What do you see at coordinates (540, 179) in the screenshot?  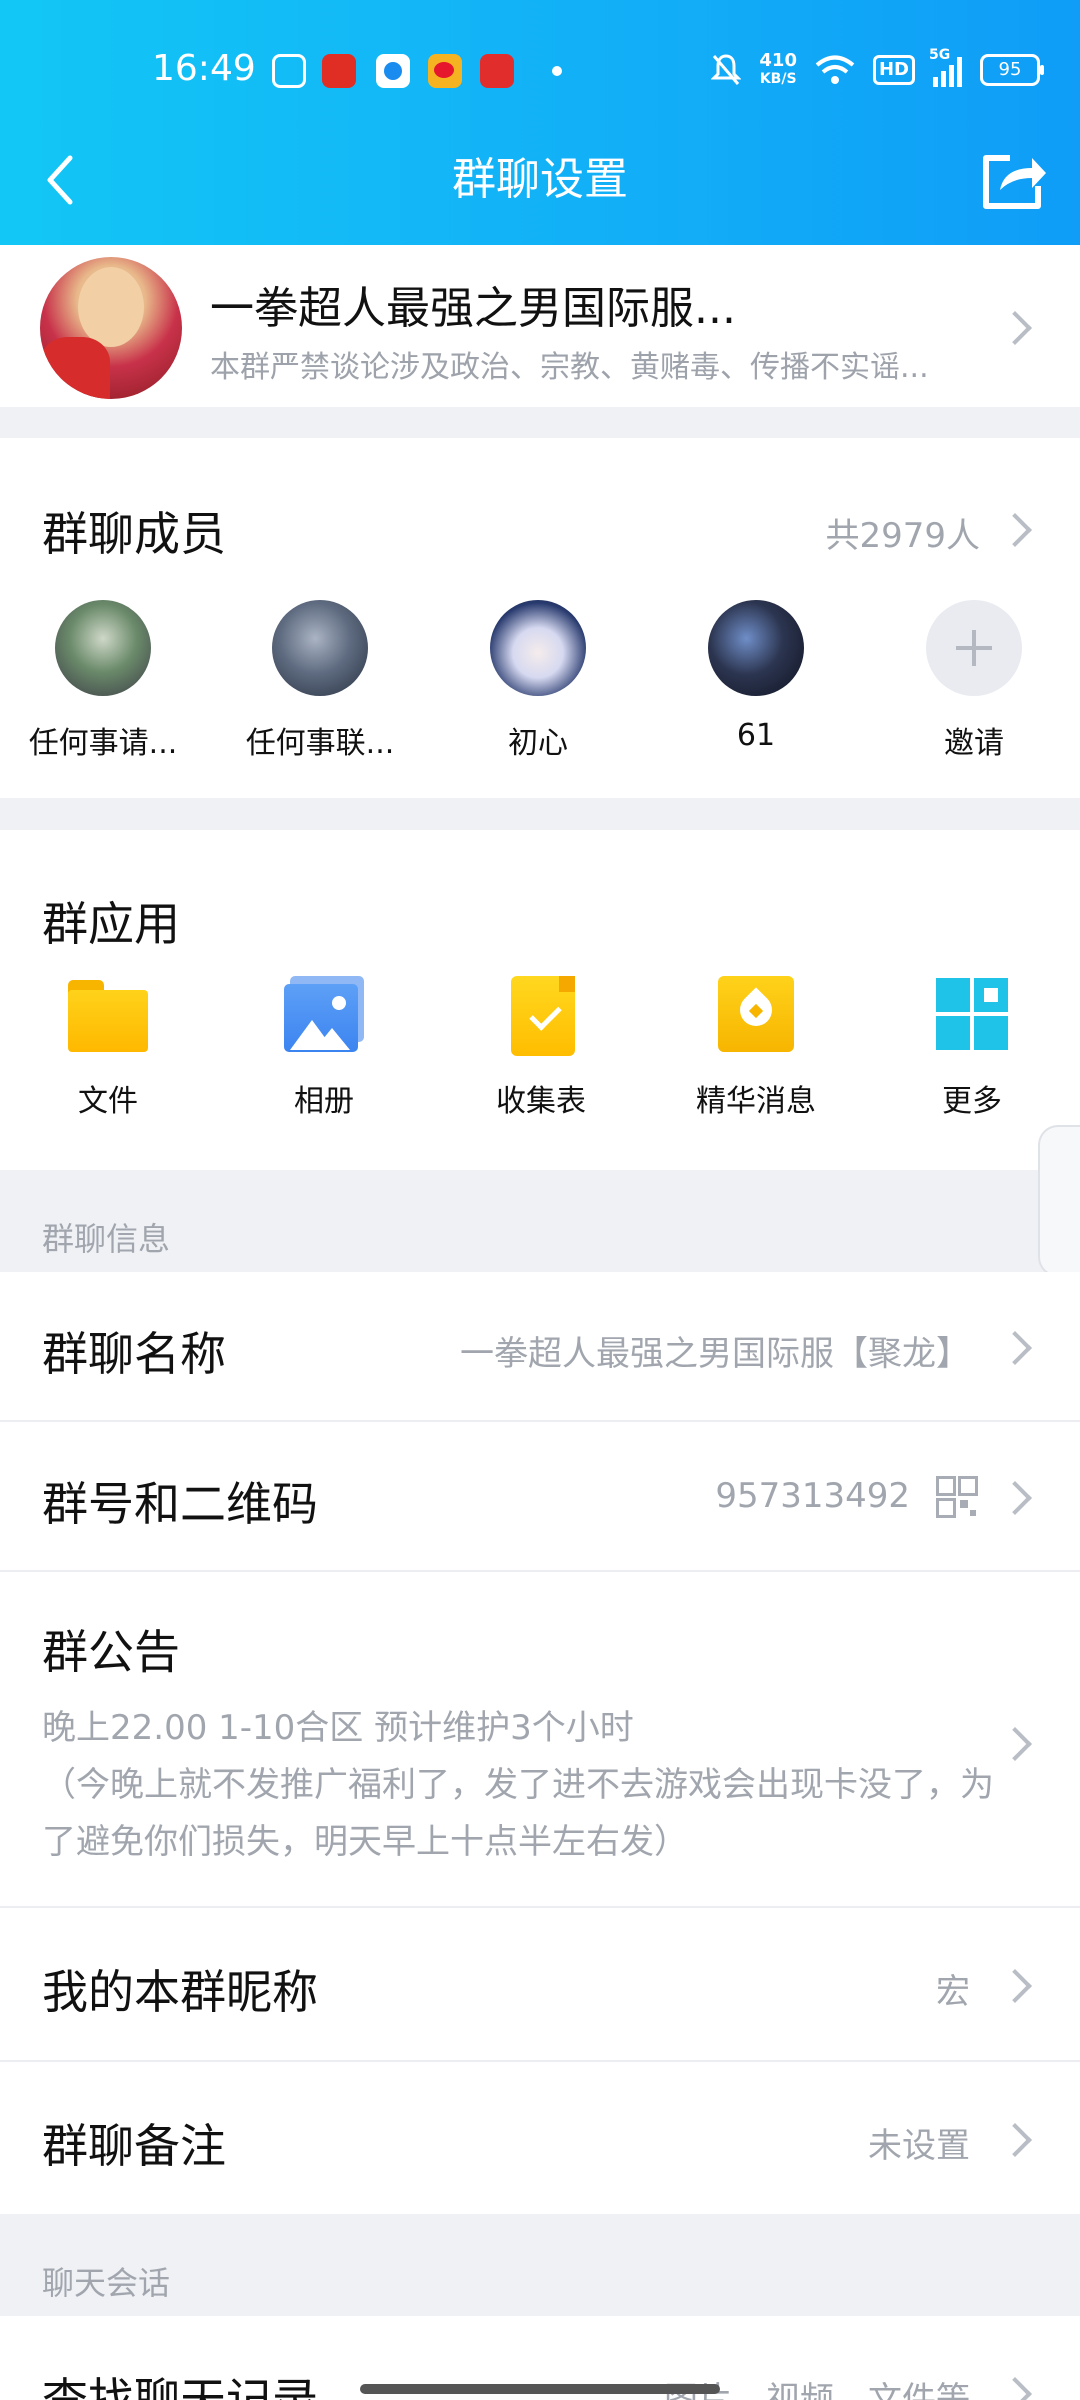 I see `page-title: 群聊设置` at bounding box center [540, 179].